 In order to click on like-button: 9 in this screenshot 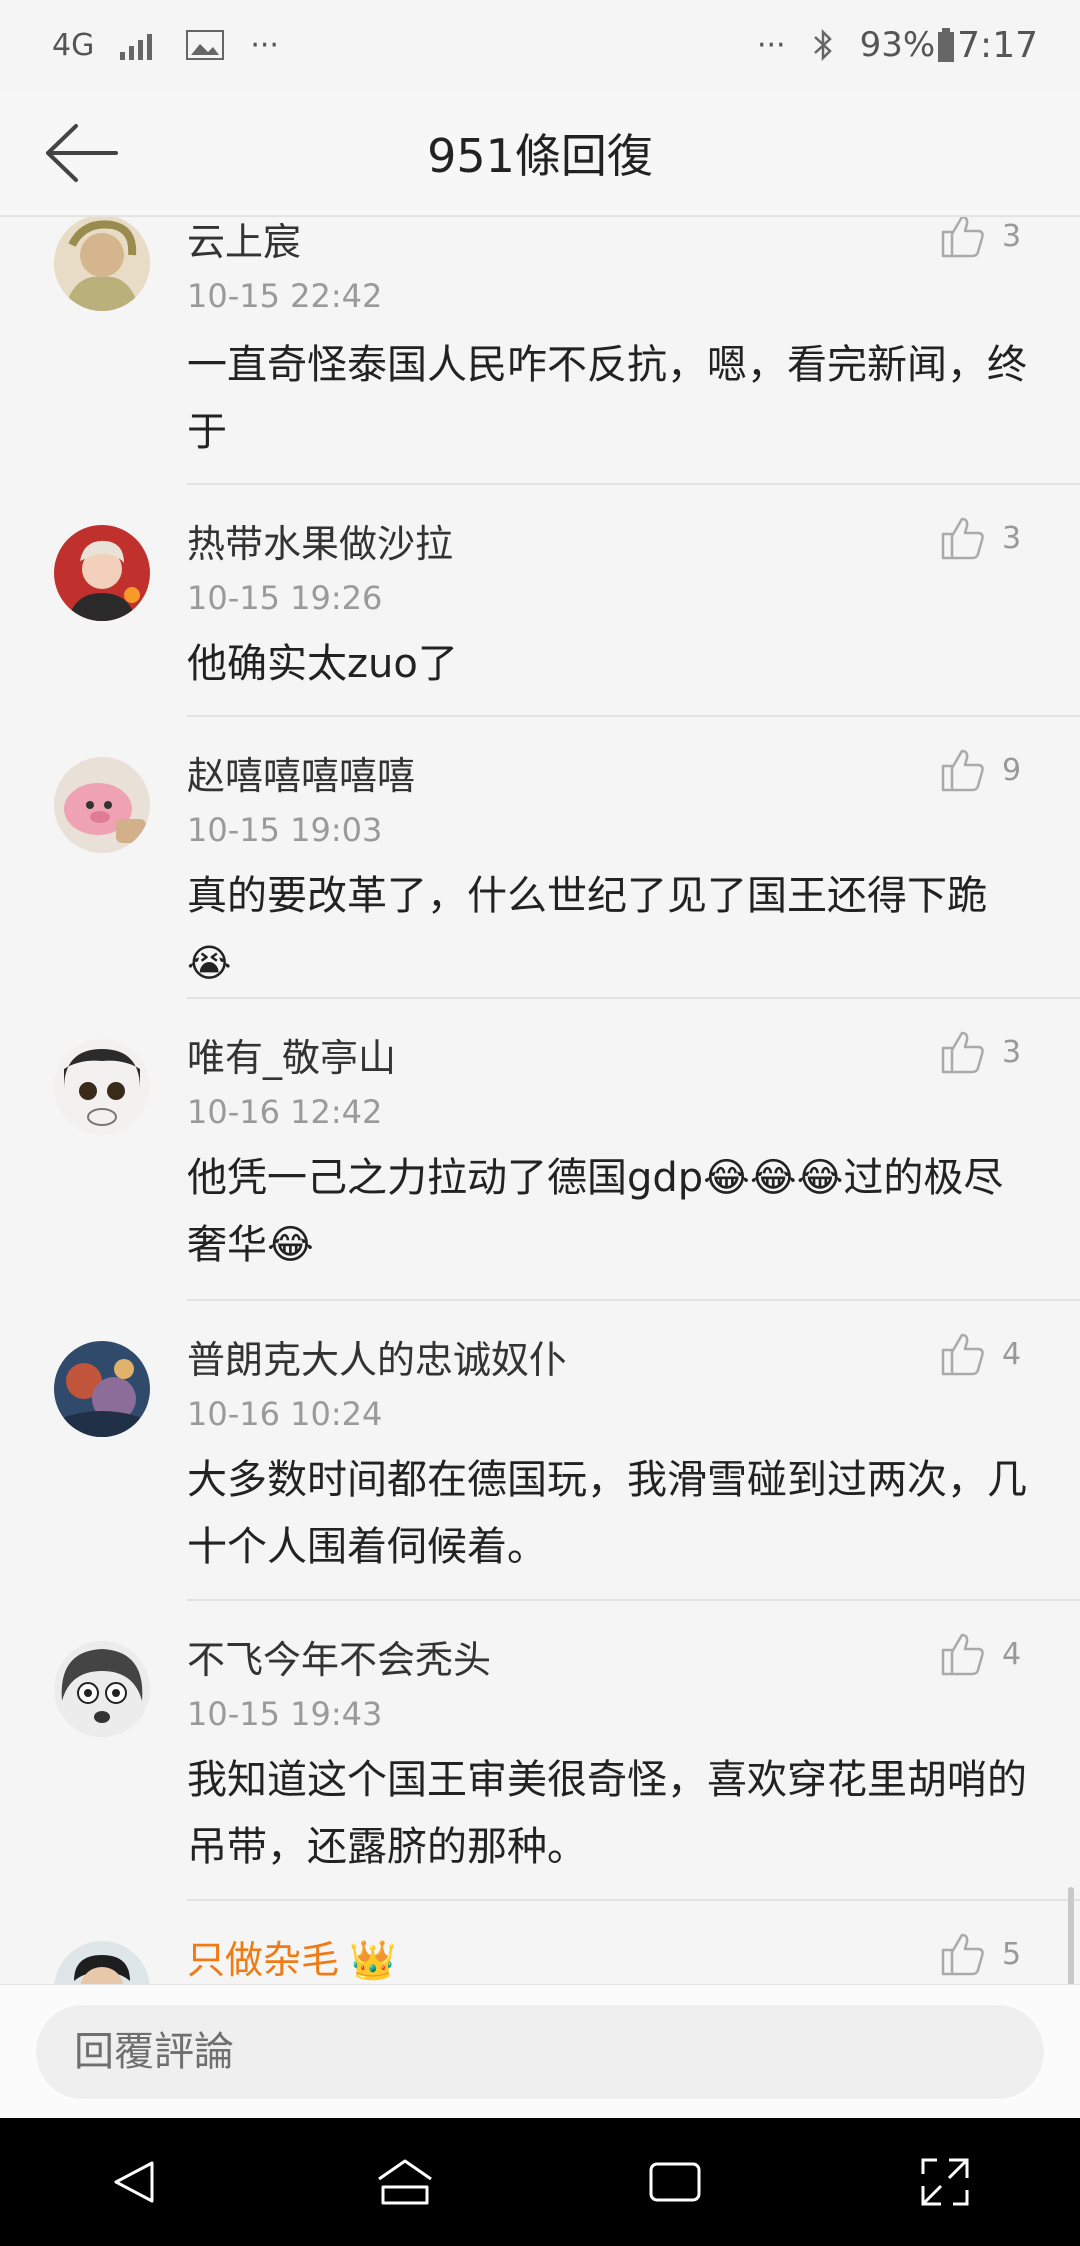, I will do `click(980, 770)`.